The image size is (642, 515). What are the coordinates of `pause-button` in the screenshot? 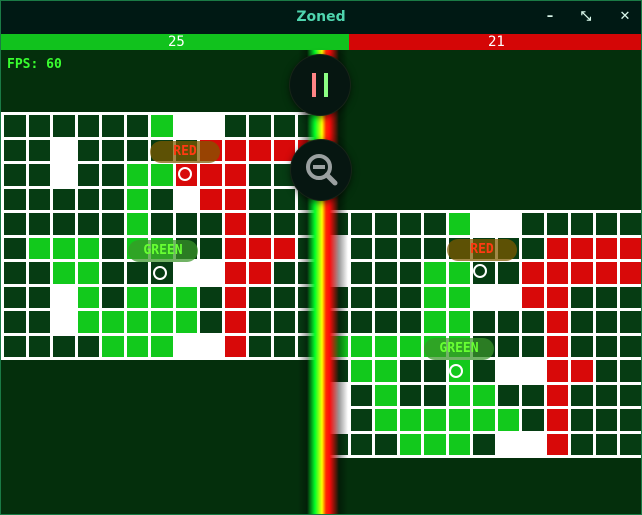 It's located at (320, 85).